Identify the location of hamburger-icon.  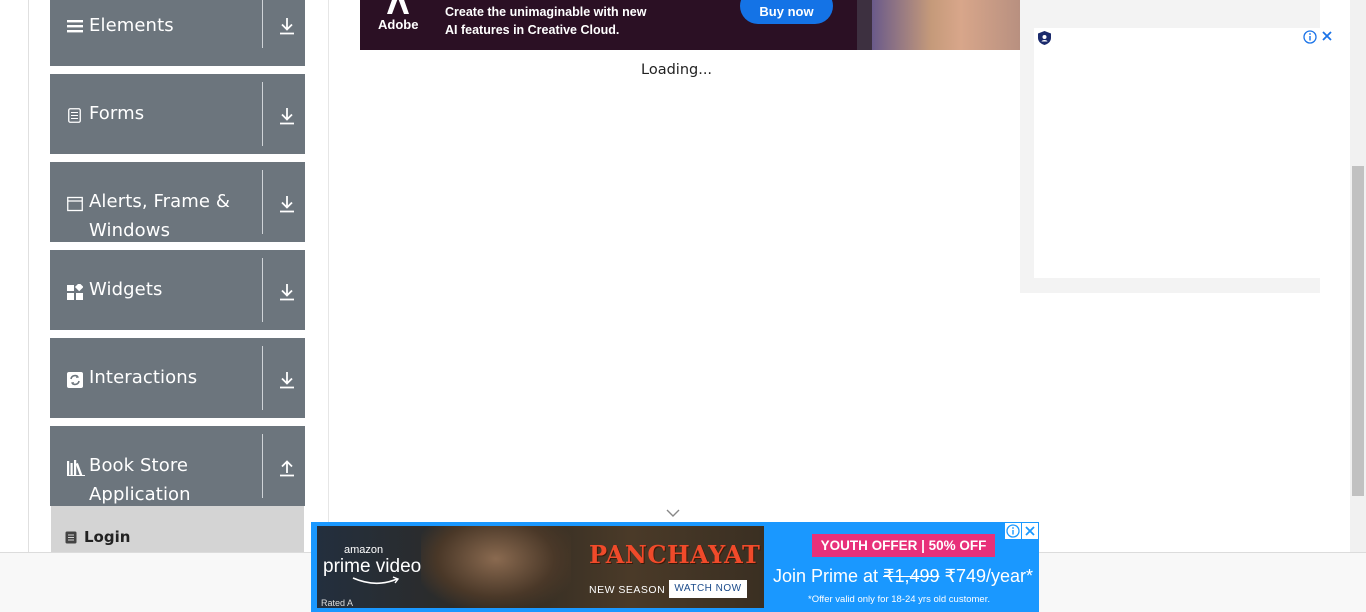
(75, 26).